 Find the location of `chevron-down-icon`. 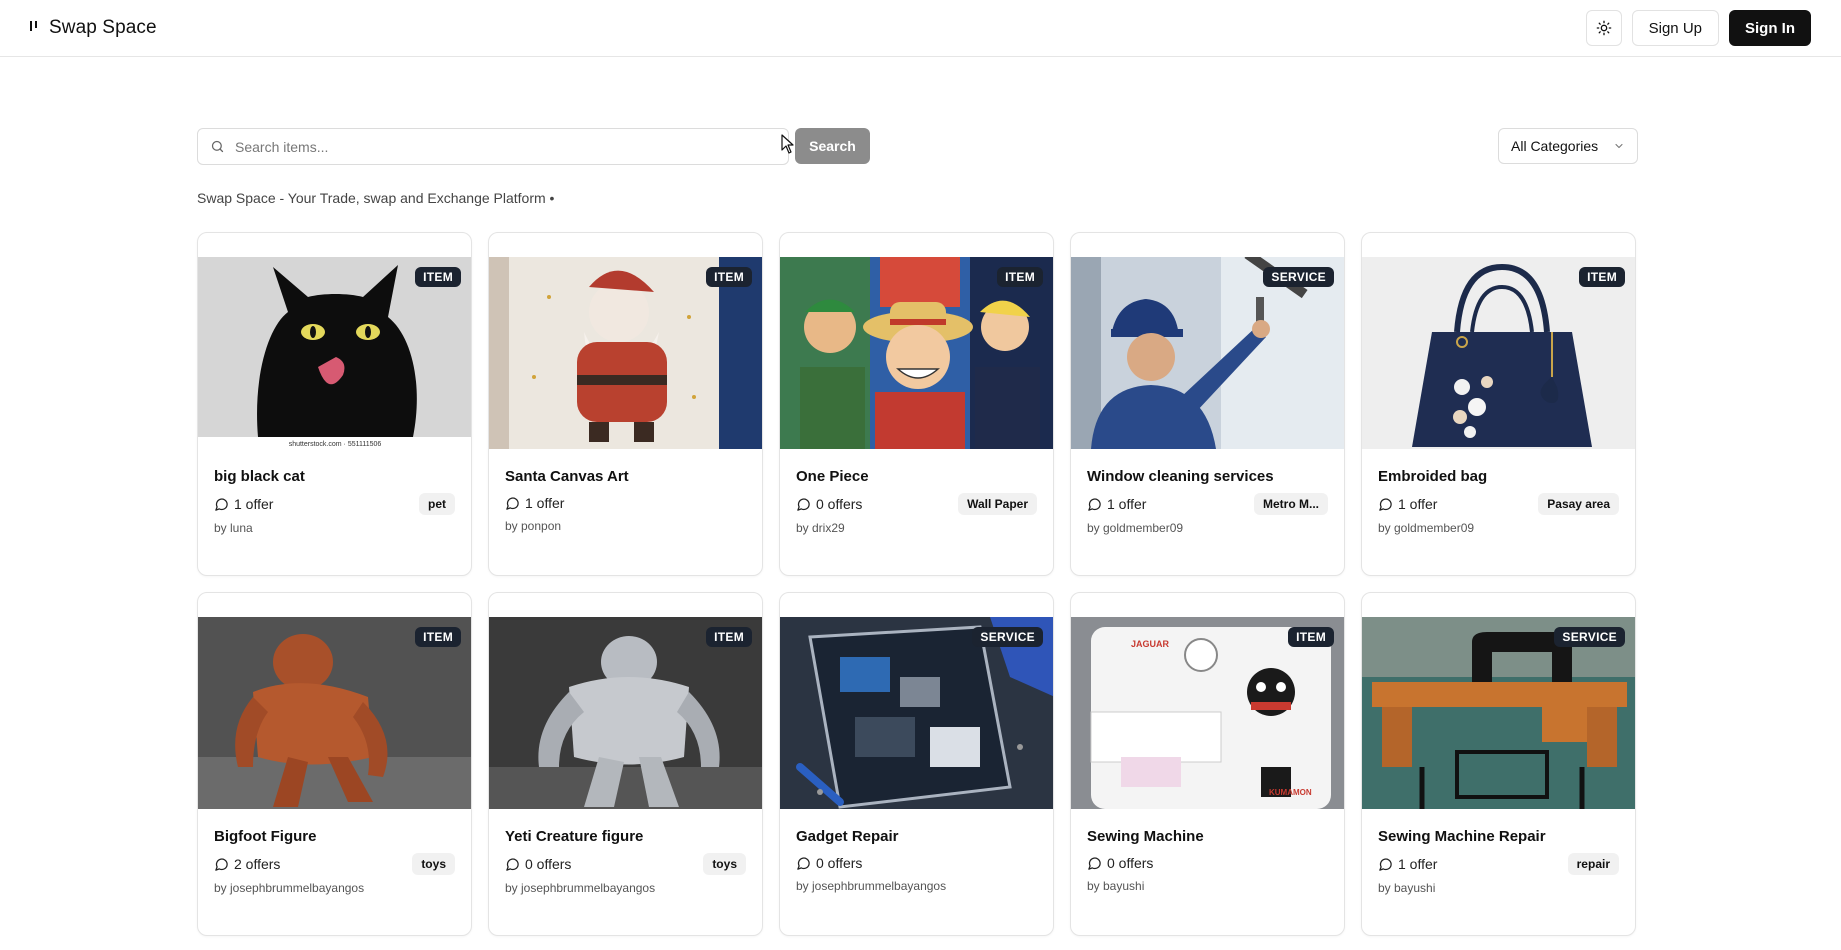

chevron-down-icon is located at coordinates (1619, 146).